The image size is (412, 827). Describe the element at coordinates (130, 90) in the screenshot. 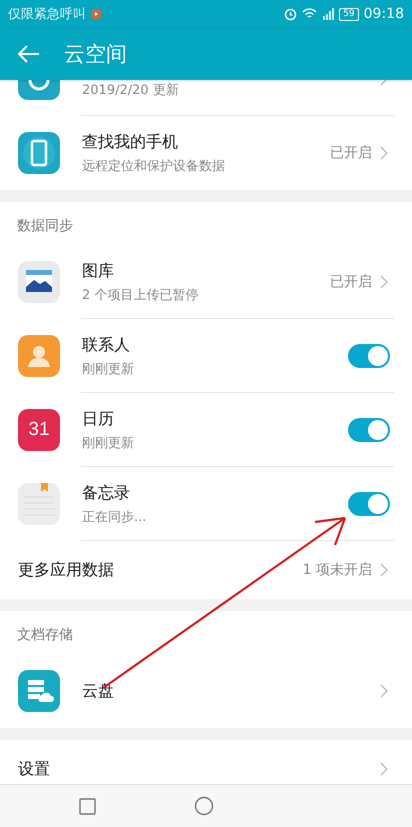

I see `row-subtitle: 2019/2/20 更新` at that location.